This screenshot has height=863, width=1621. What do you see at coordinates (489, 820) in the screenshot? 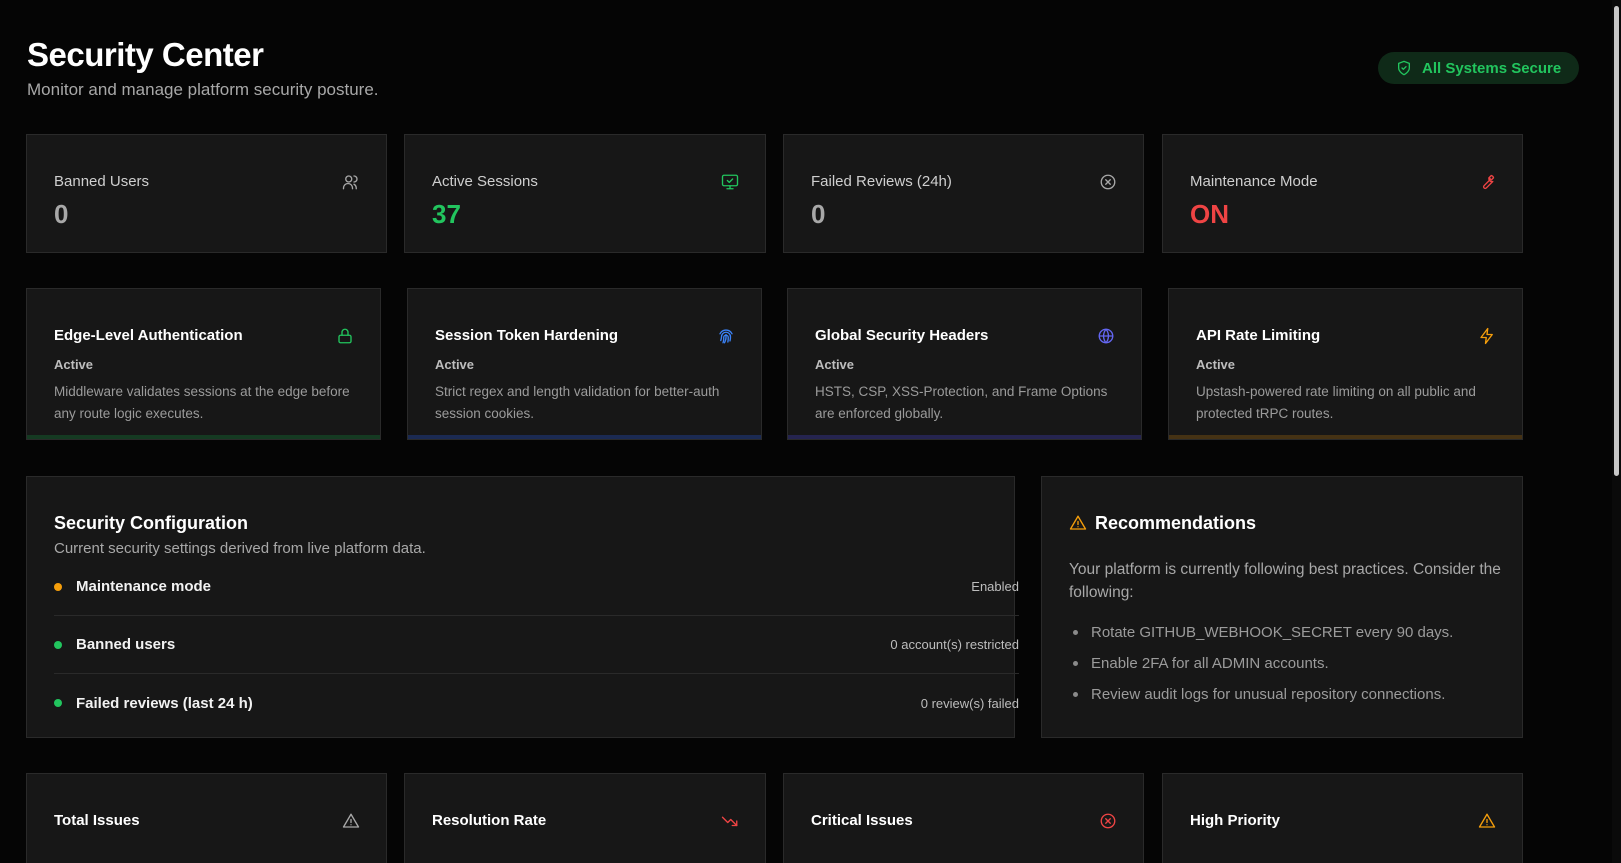
I see `bottom-card-label: Resolution Rate` at bounding box center [489, 820].